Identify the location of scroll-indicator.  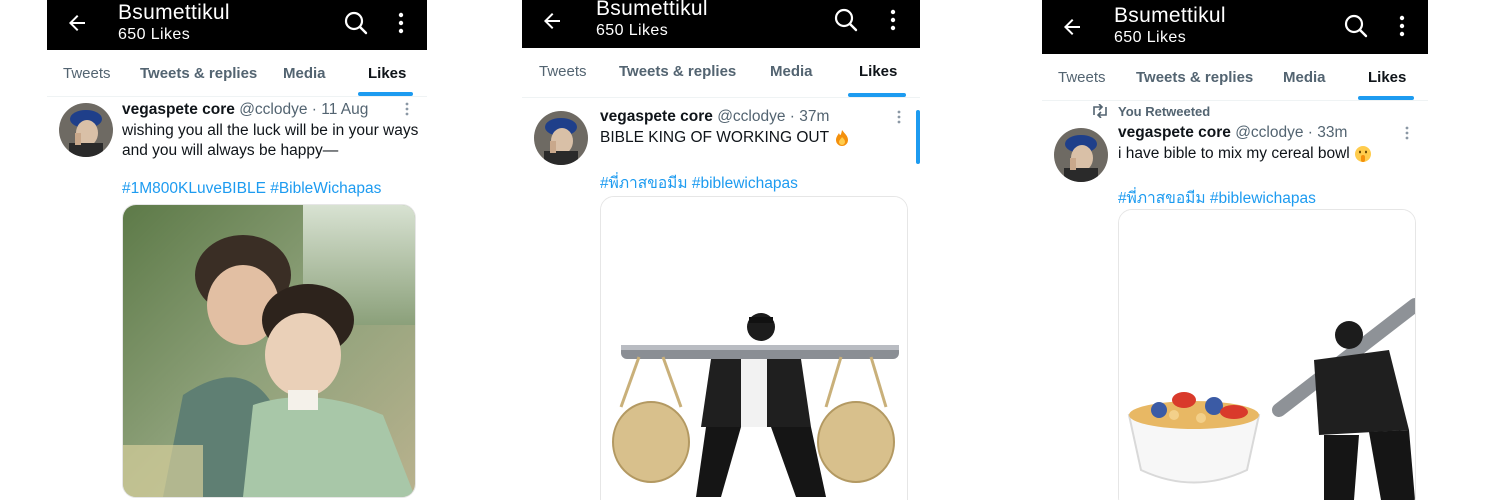
(918, 137).